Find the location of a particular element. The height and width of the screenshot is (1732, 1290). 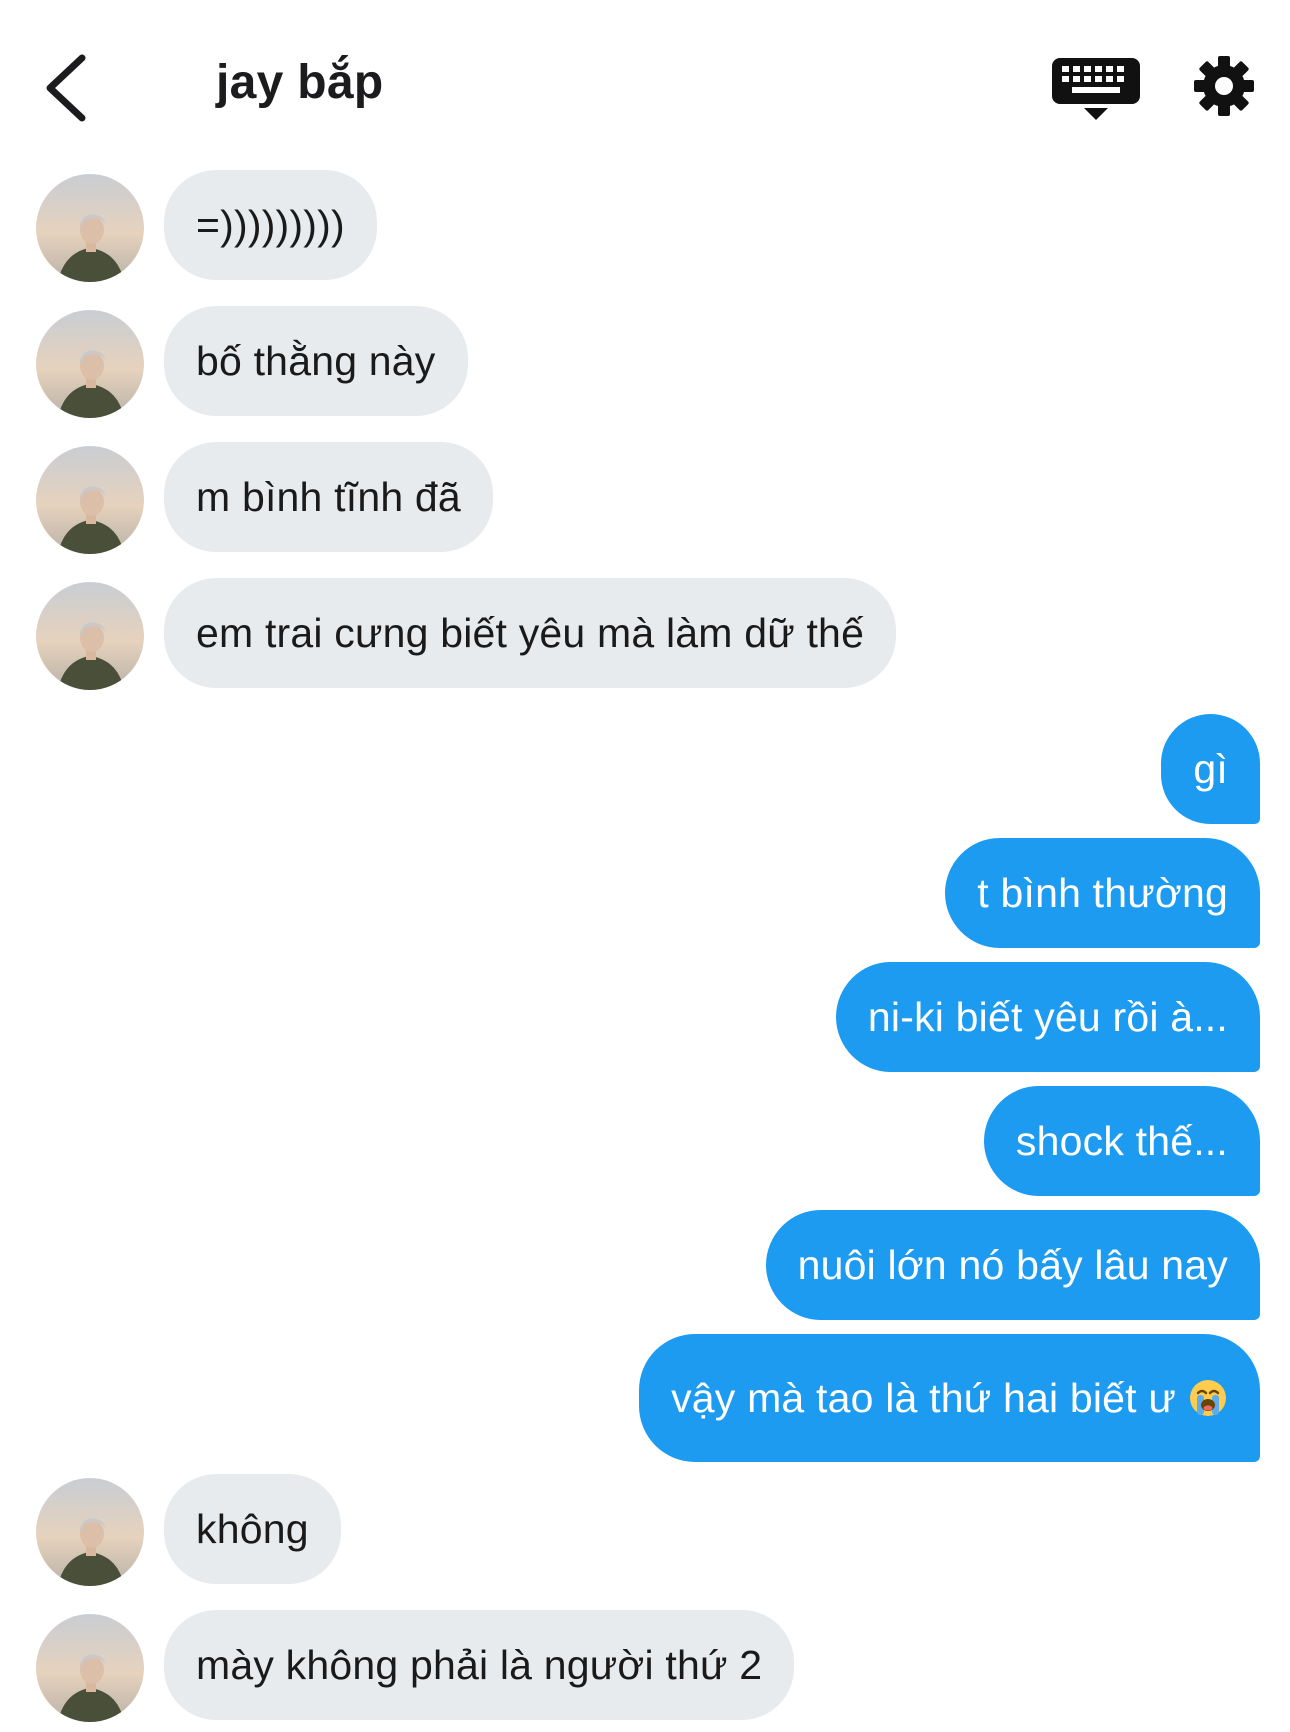

message-bubble-outgoing: nuôi lớn nó bấy lâu nay is located at coordinates (1012, 1265).